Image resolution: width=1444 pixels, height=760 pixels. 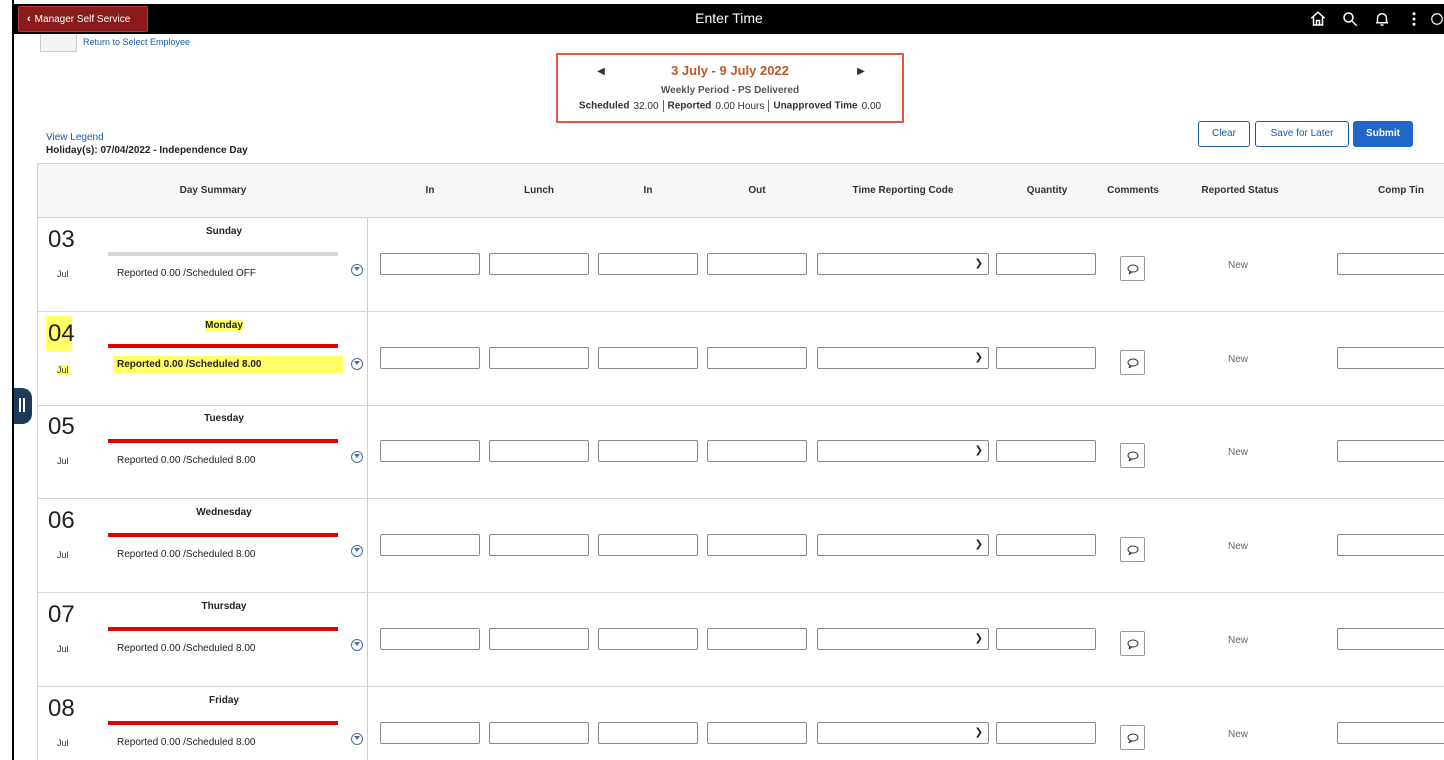 I want to click on top-icon-group, so click(x=1373, y=19).